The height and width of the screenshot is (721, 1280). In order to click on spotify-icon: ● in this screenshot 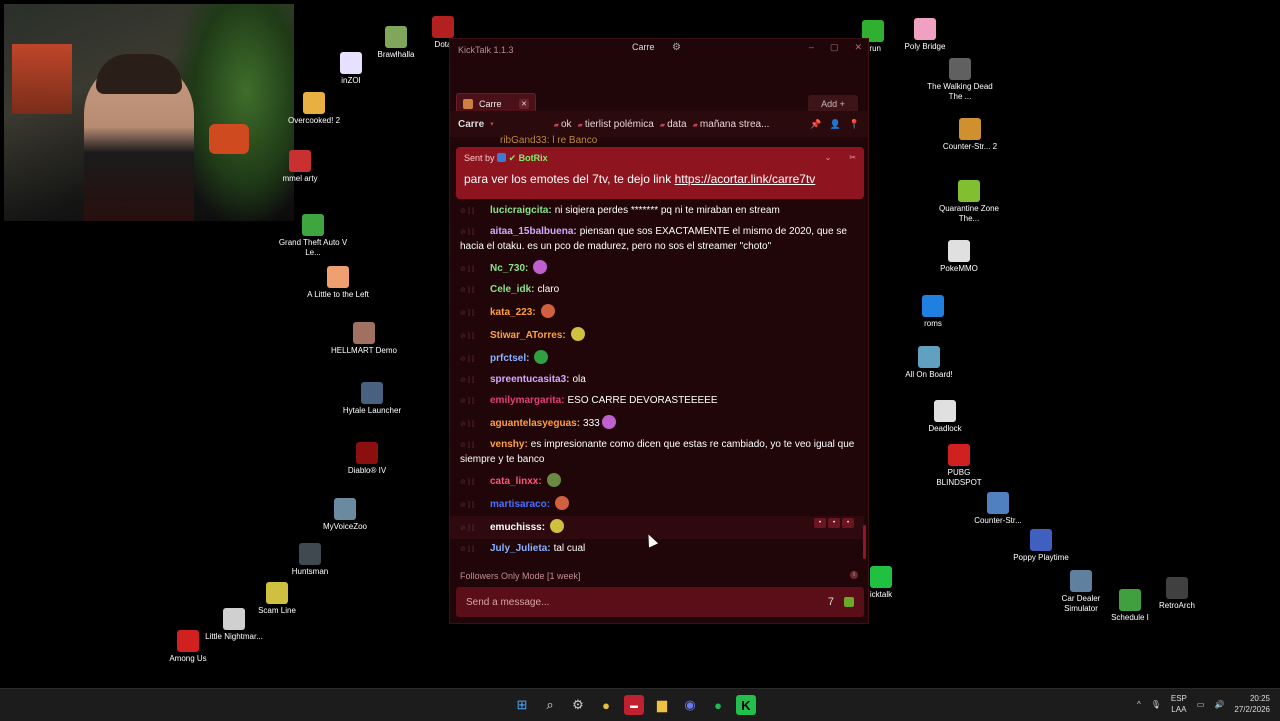, I will do `click(718, 705)`.